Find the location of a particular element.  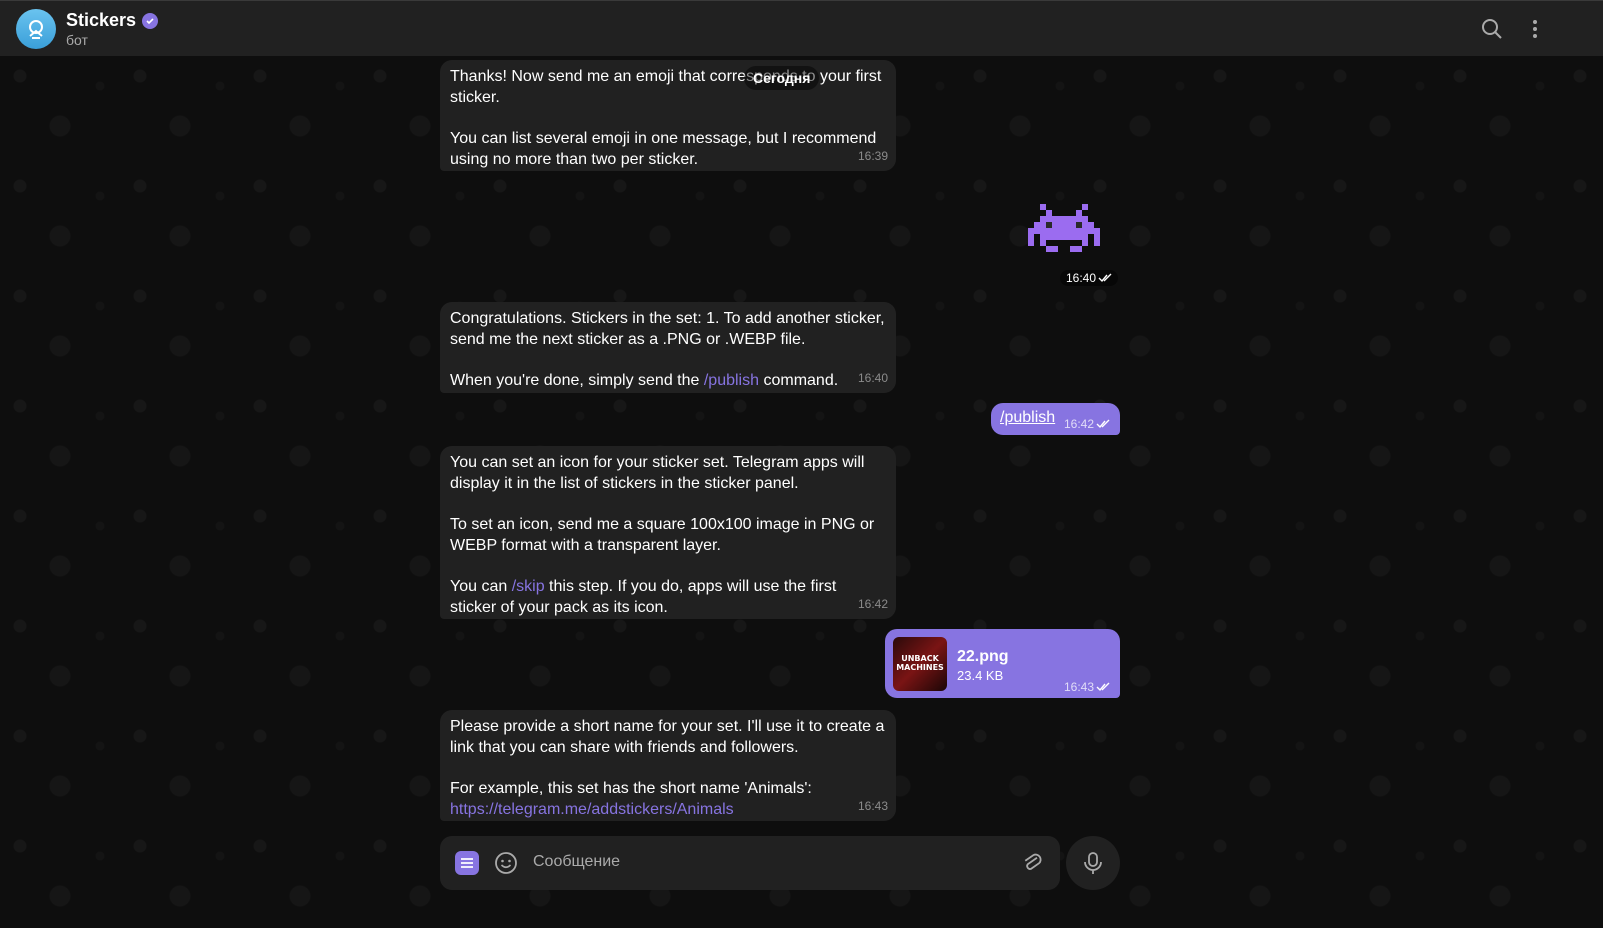

attach-icon is located at coordinates (1032, 863).